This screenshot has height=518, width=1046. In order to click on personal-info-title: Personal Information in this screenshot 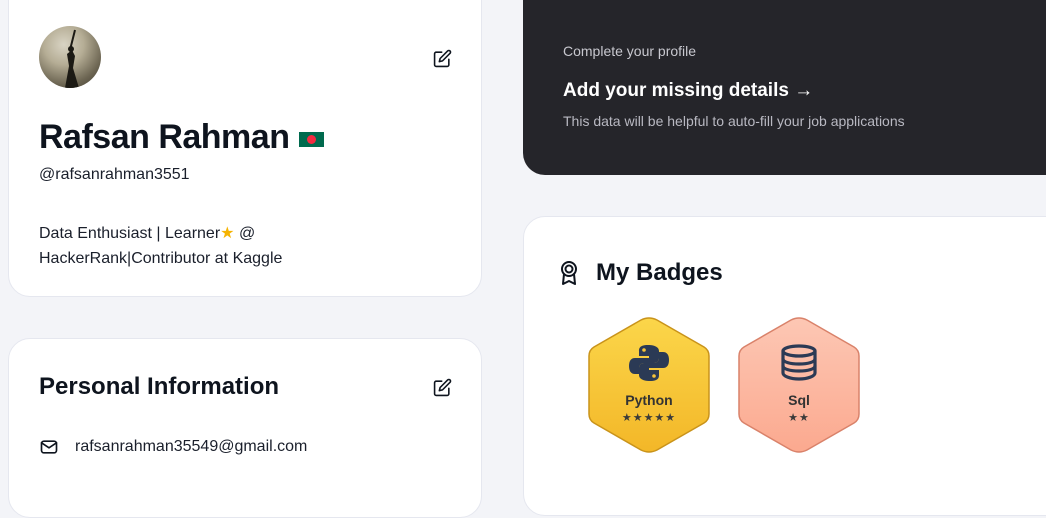, I will do `click(159, 386)`.